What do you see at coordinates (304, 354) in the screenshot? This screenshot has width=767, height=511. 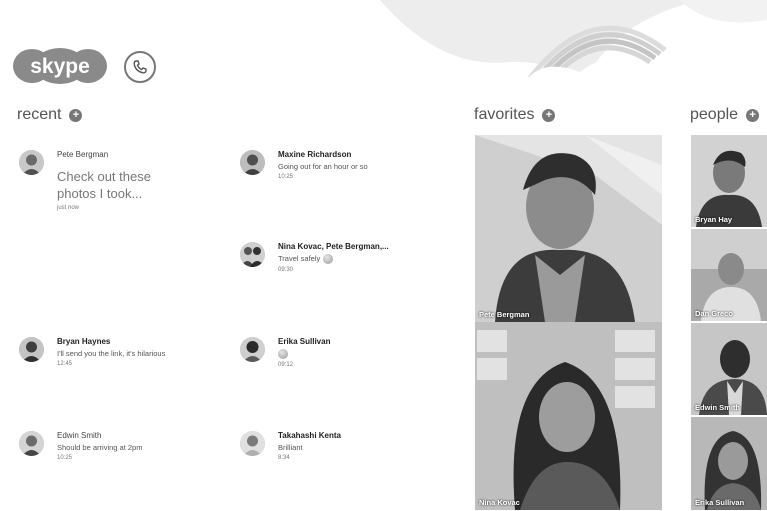 I see `message-preview` at bounding box center [304, 354].